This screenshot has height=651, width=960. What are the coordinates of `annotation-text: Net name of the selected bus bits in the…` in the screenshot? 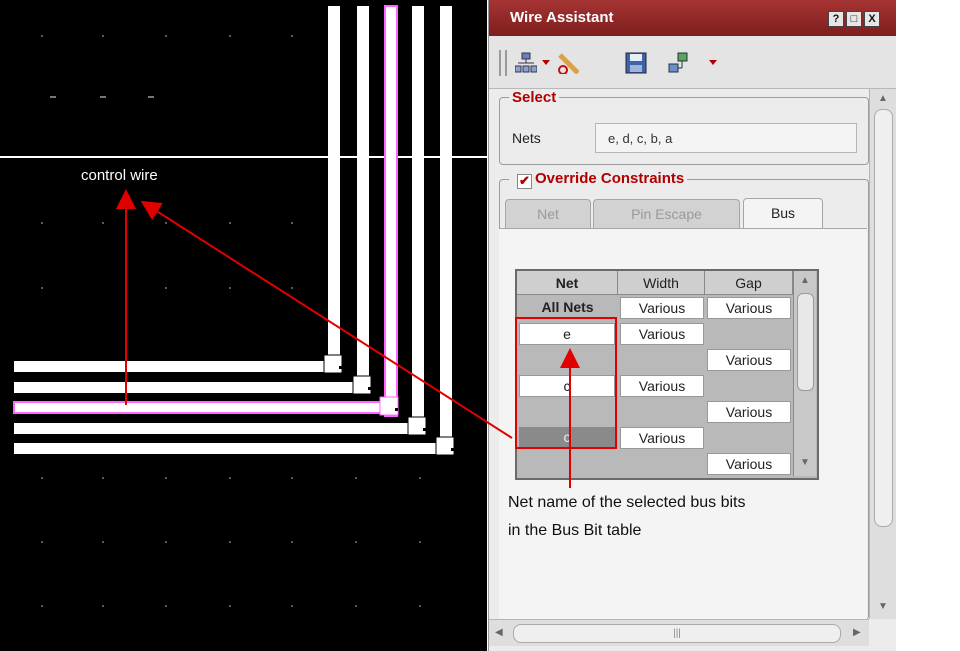 It's located at (673, 517).